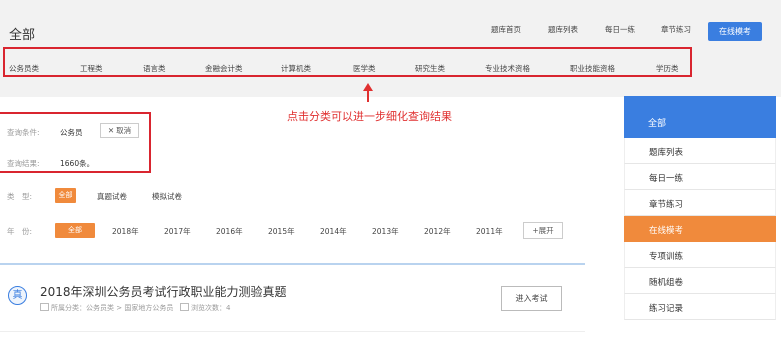  I want to click on year-option-2011: 2011年, so click(489, 231).